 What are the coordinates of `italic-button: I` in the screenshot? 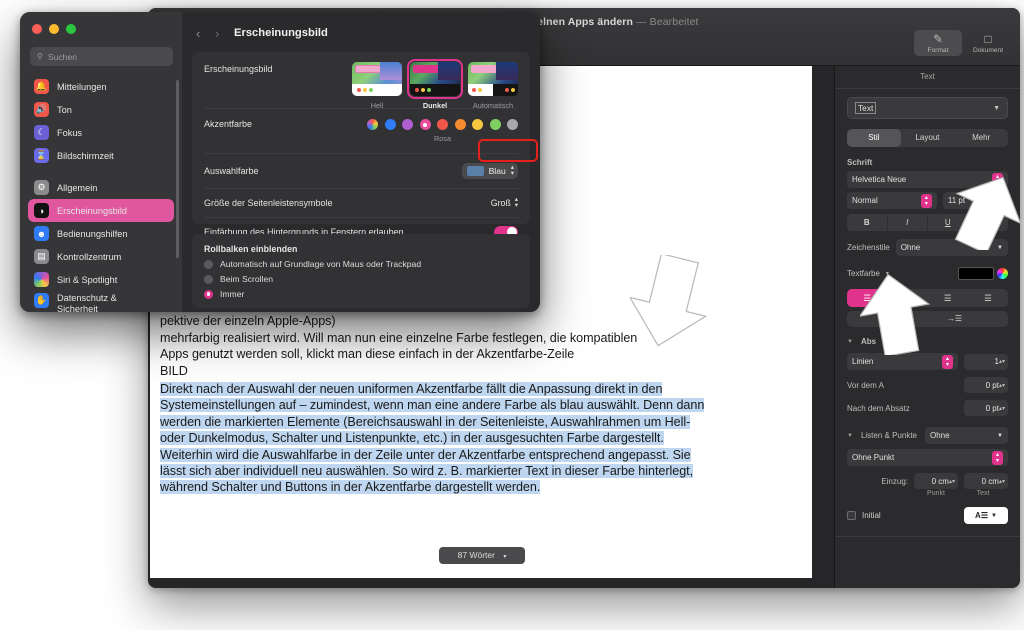 It's located at (908, 222).